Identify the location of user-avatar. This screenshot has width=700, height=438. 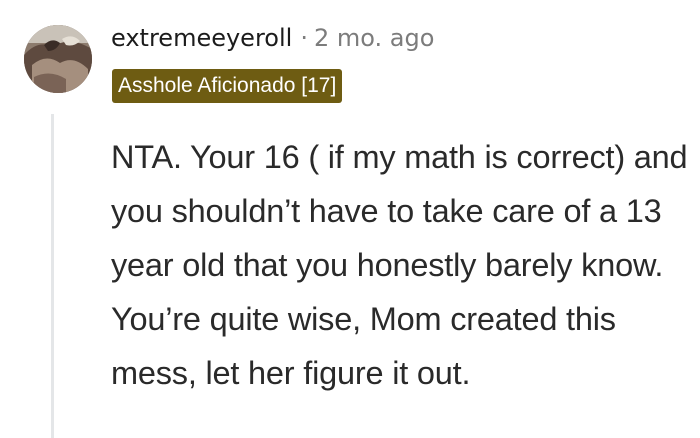
(58, 59).